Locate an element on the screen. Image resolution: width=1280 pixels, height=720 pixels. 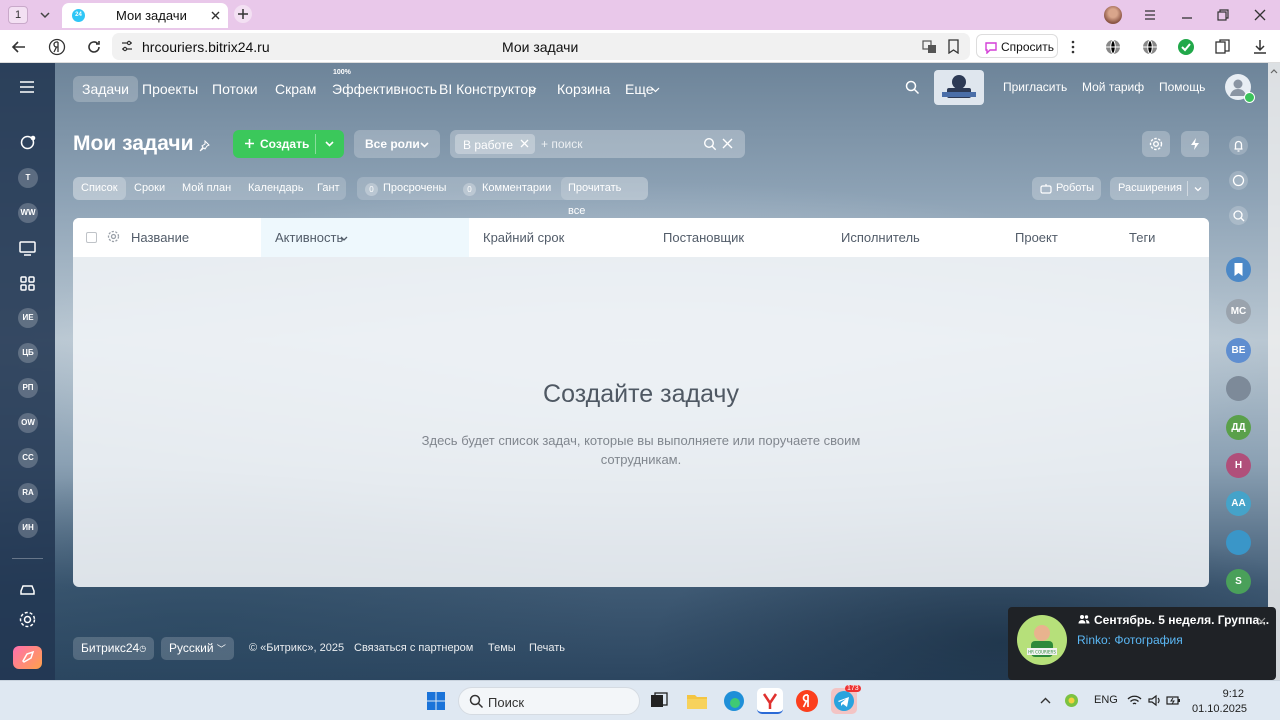
automation-button is located at coordinates (1195, 144).